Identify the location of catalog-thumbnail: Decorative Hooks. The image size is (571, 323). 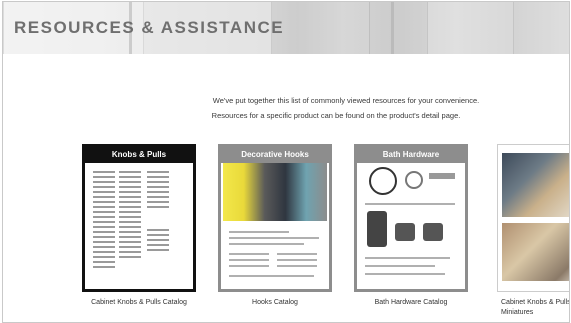
(275, 218).